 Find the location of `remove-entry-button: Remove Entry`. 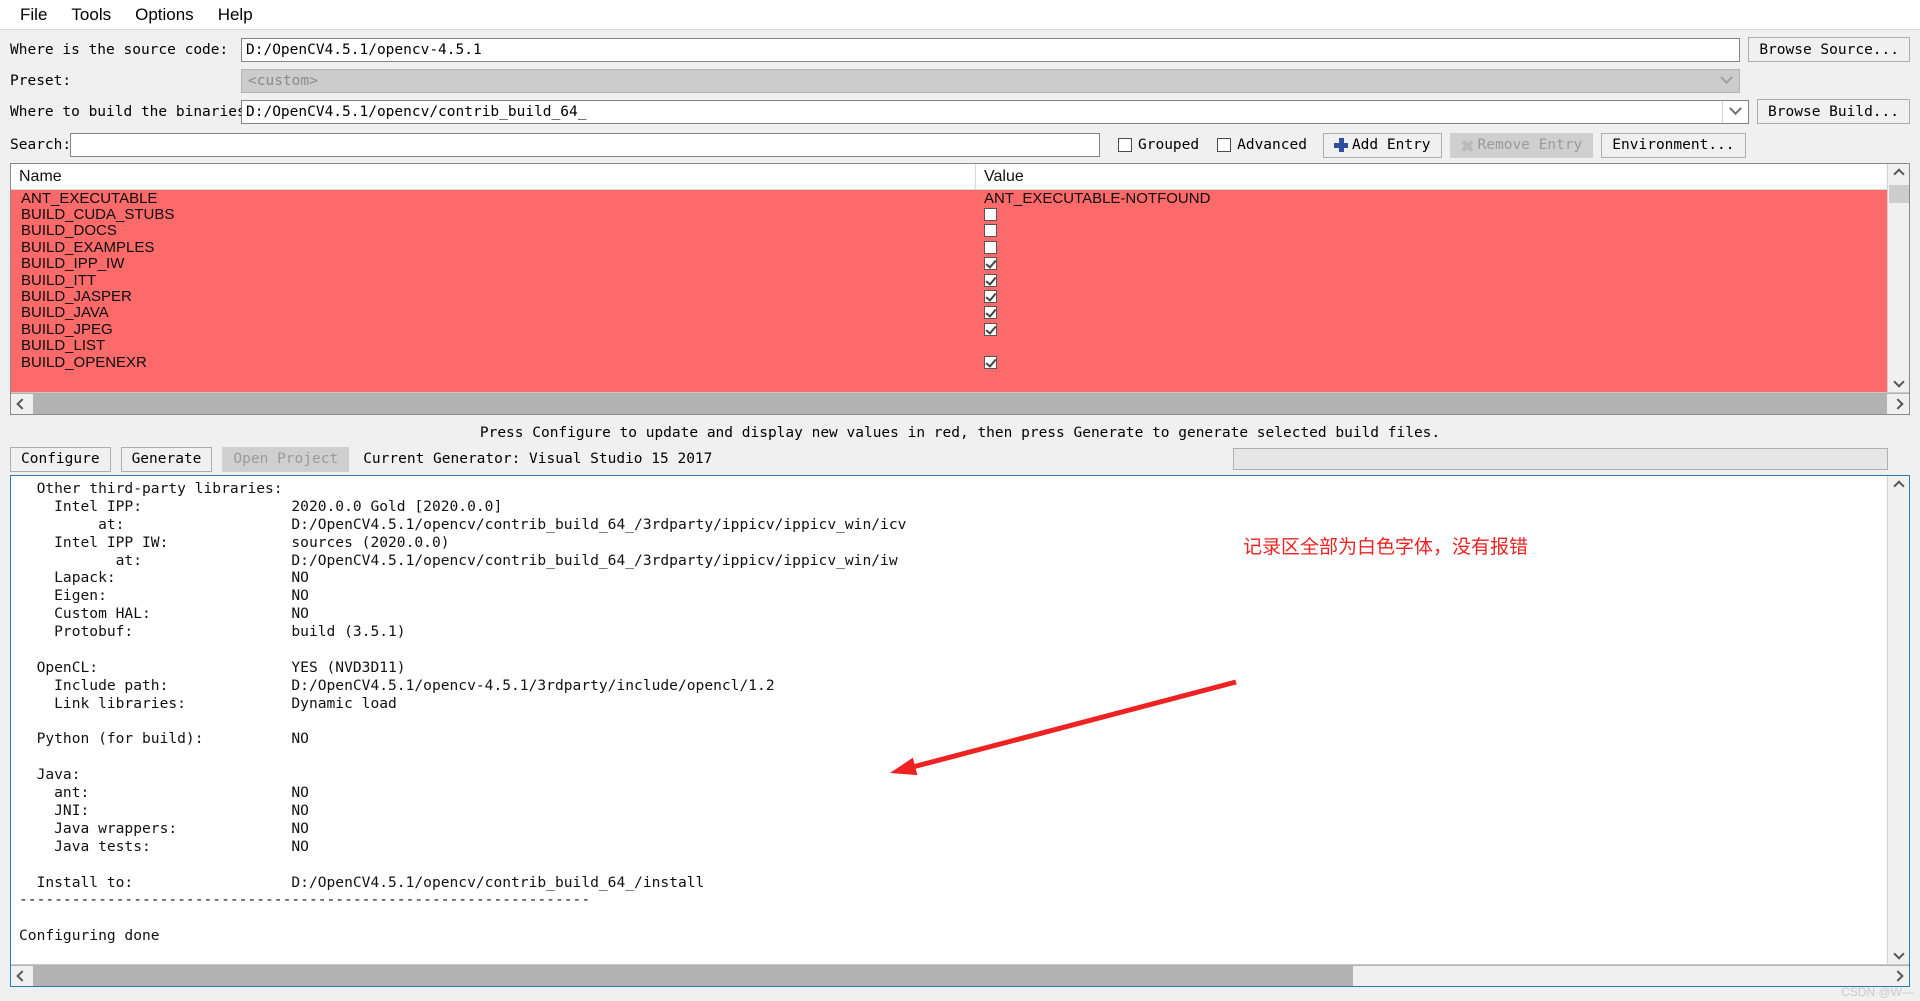

remove-entry-button: Remove Entry is located at coordinates (1521, 145).